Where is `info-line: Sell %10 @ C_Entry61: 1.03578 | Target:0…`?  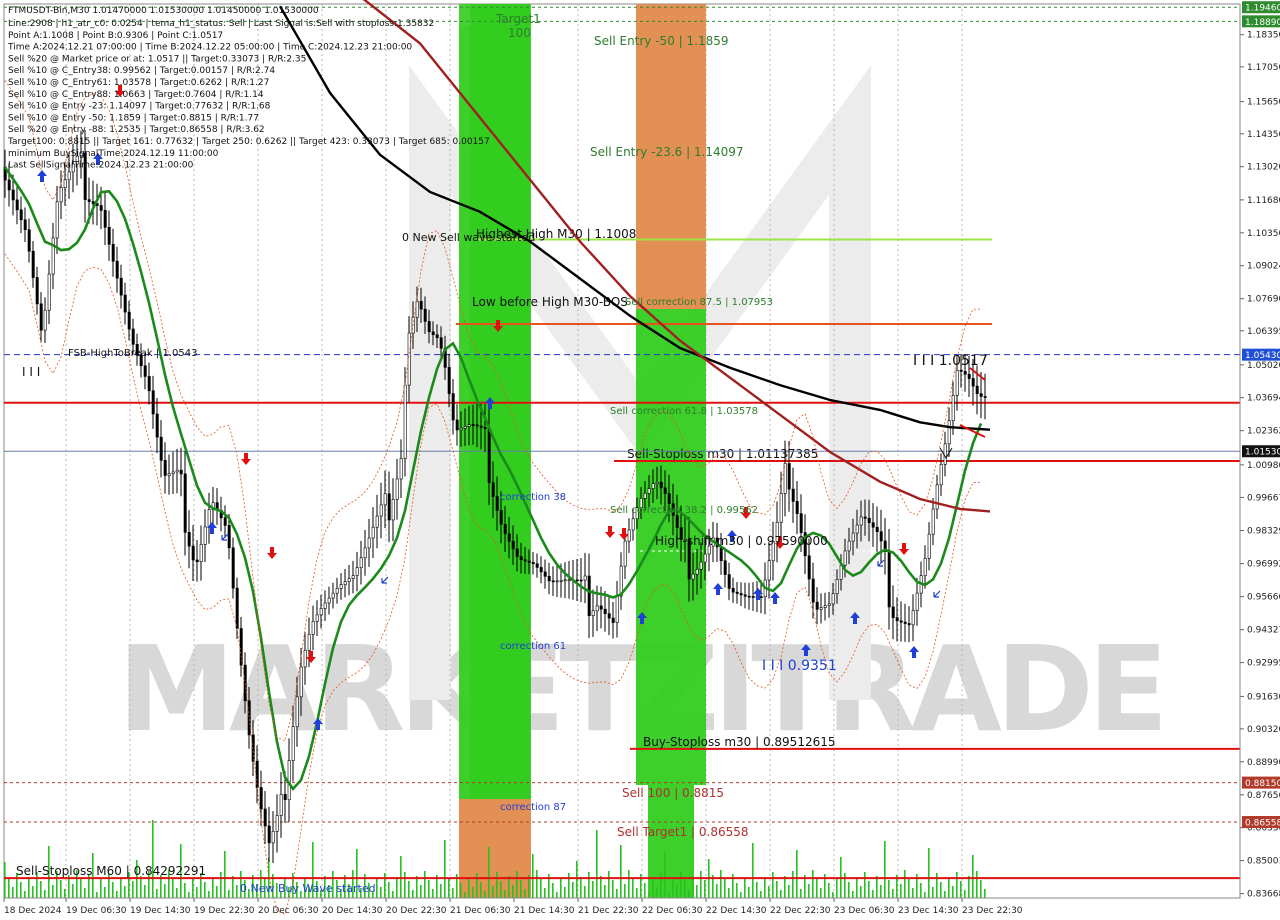 info-line: Sell %10 @ C_Entry61: 1.03578 | Target:0… is located at coordinates (138, 83).